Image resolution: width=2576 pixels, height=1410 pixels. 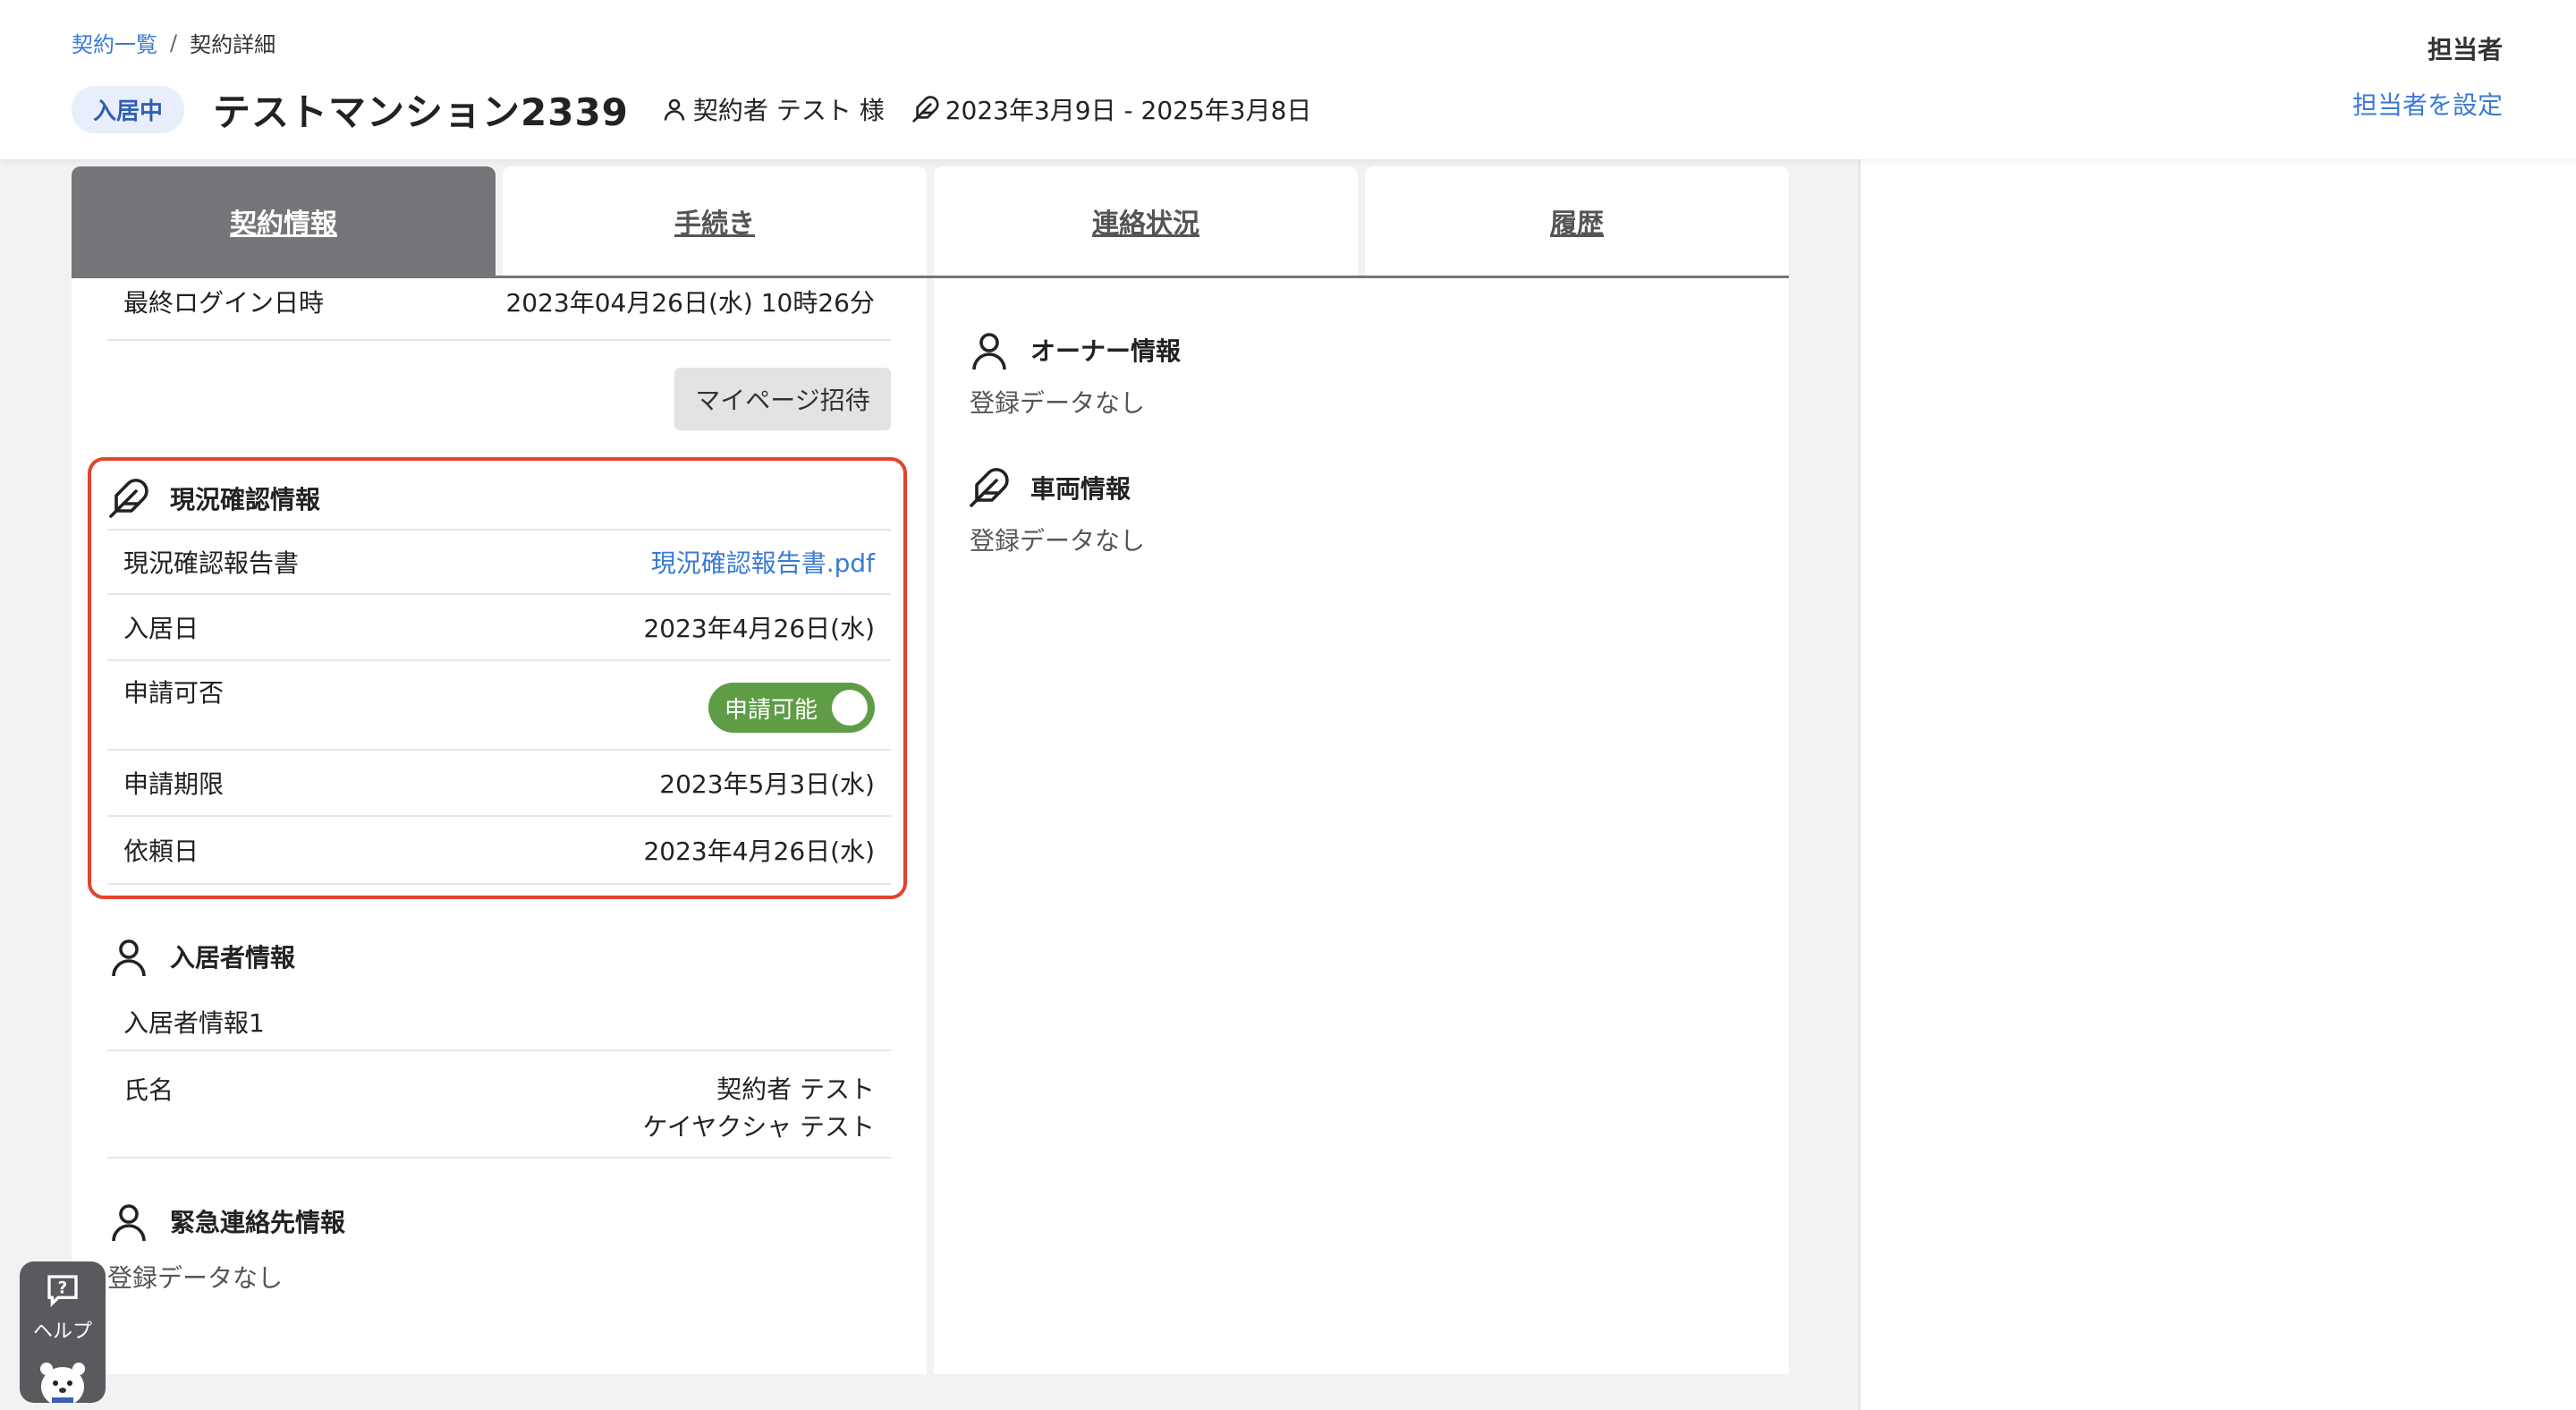 I want to click on residents-section-header: 入居者情報, so click(x=201, y=957).